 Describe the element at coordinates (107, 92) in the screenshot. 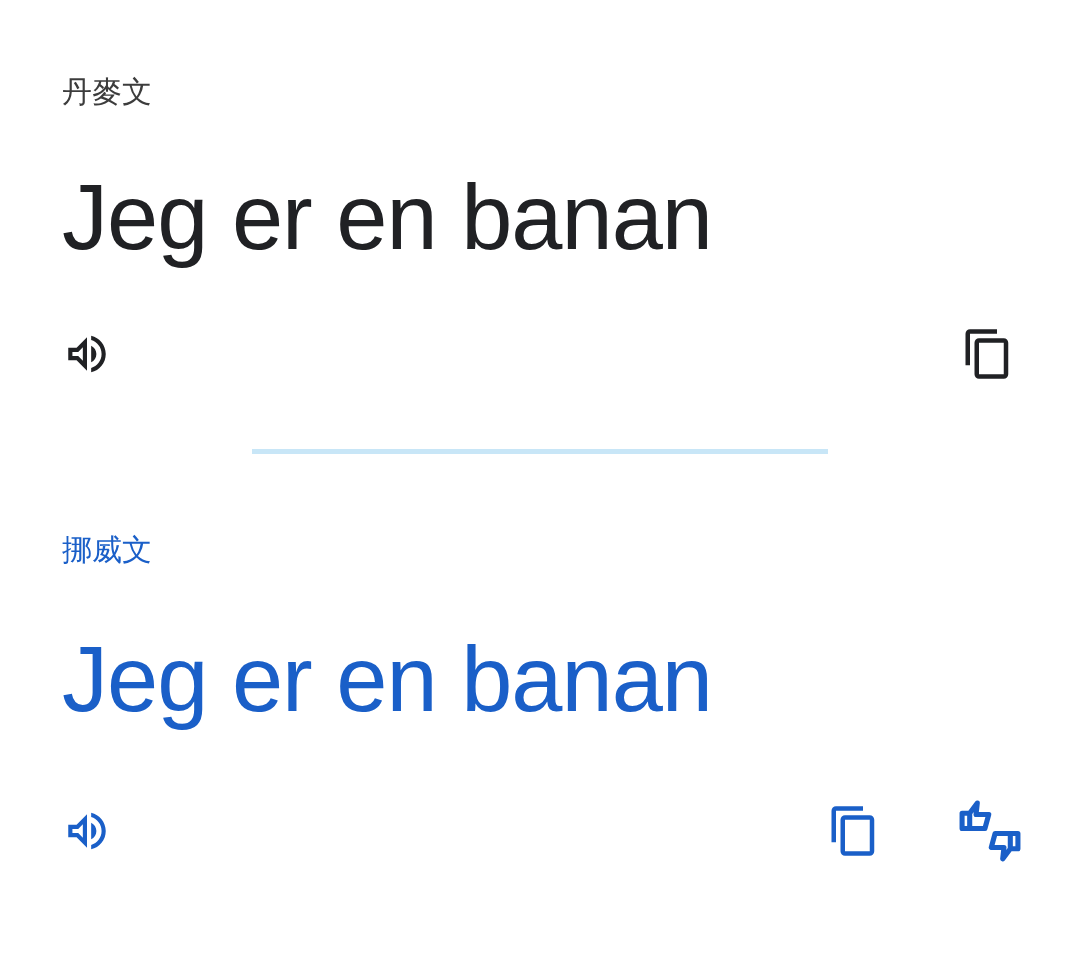

I see `language-label: 丹麥文` at that location.